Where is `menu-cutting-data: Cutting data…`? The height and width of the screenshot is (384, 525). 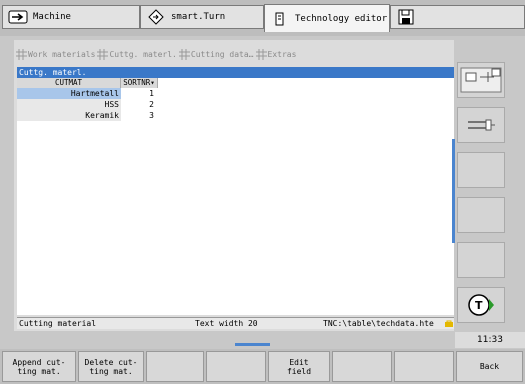 menu-cutting-data: Cutting data… is located at coordinates (216, 54).